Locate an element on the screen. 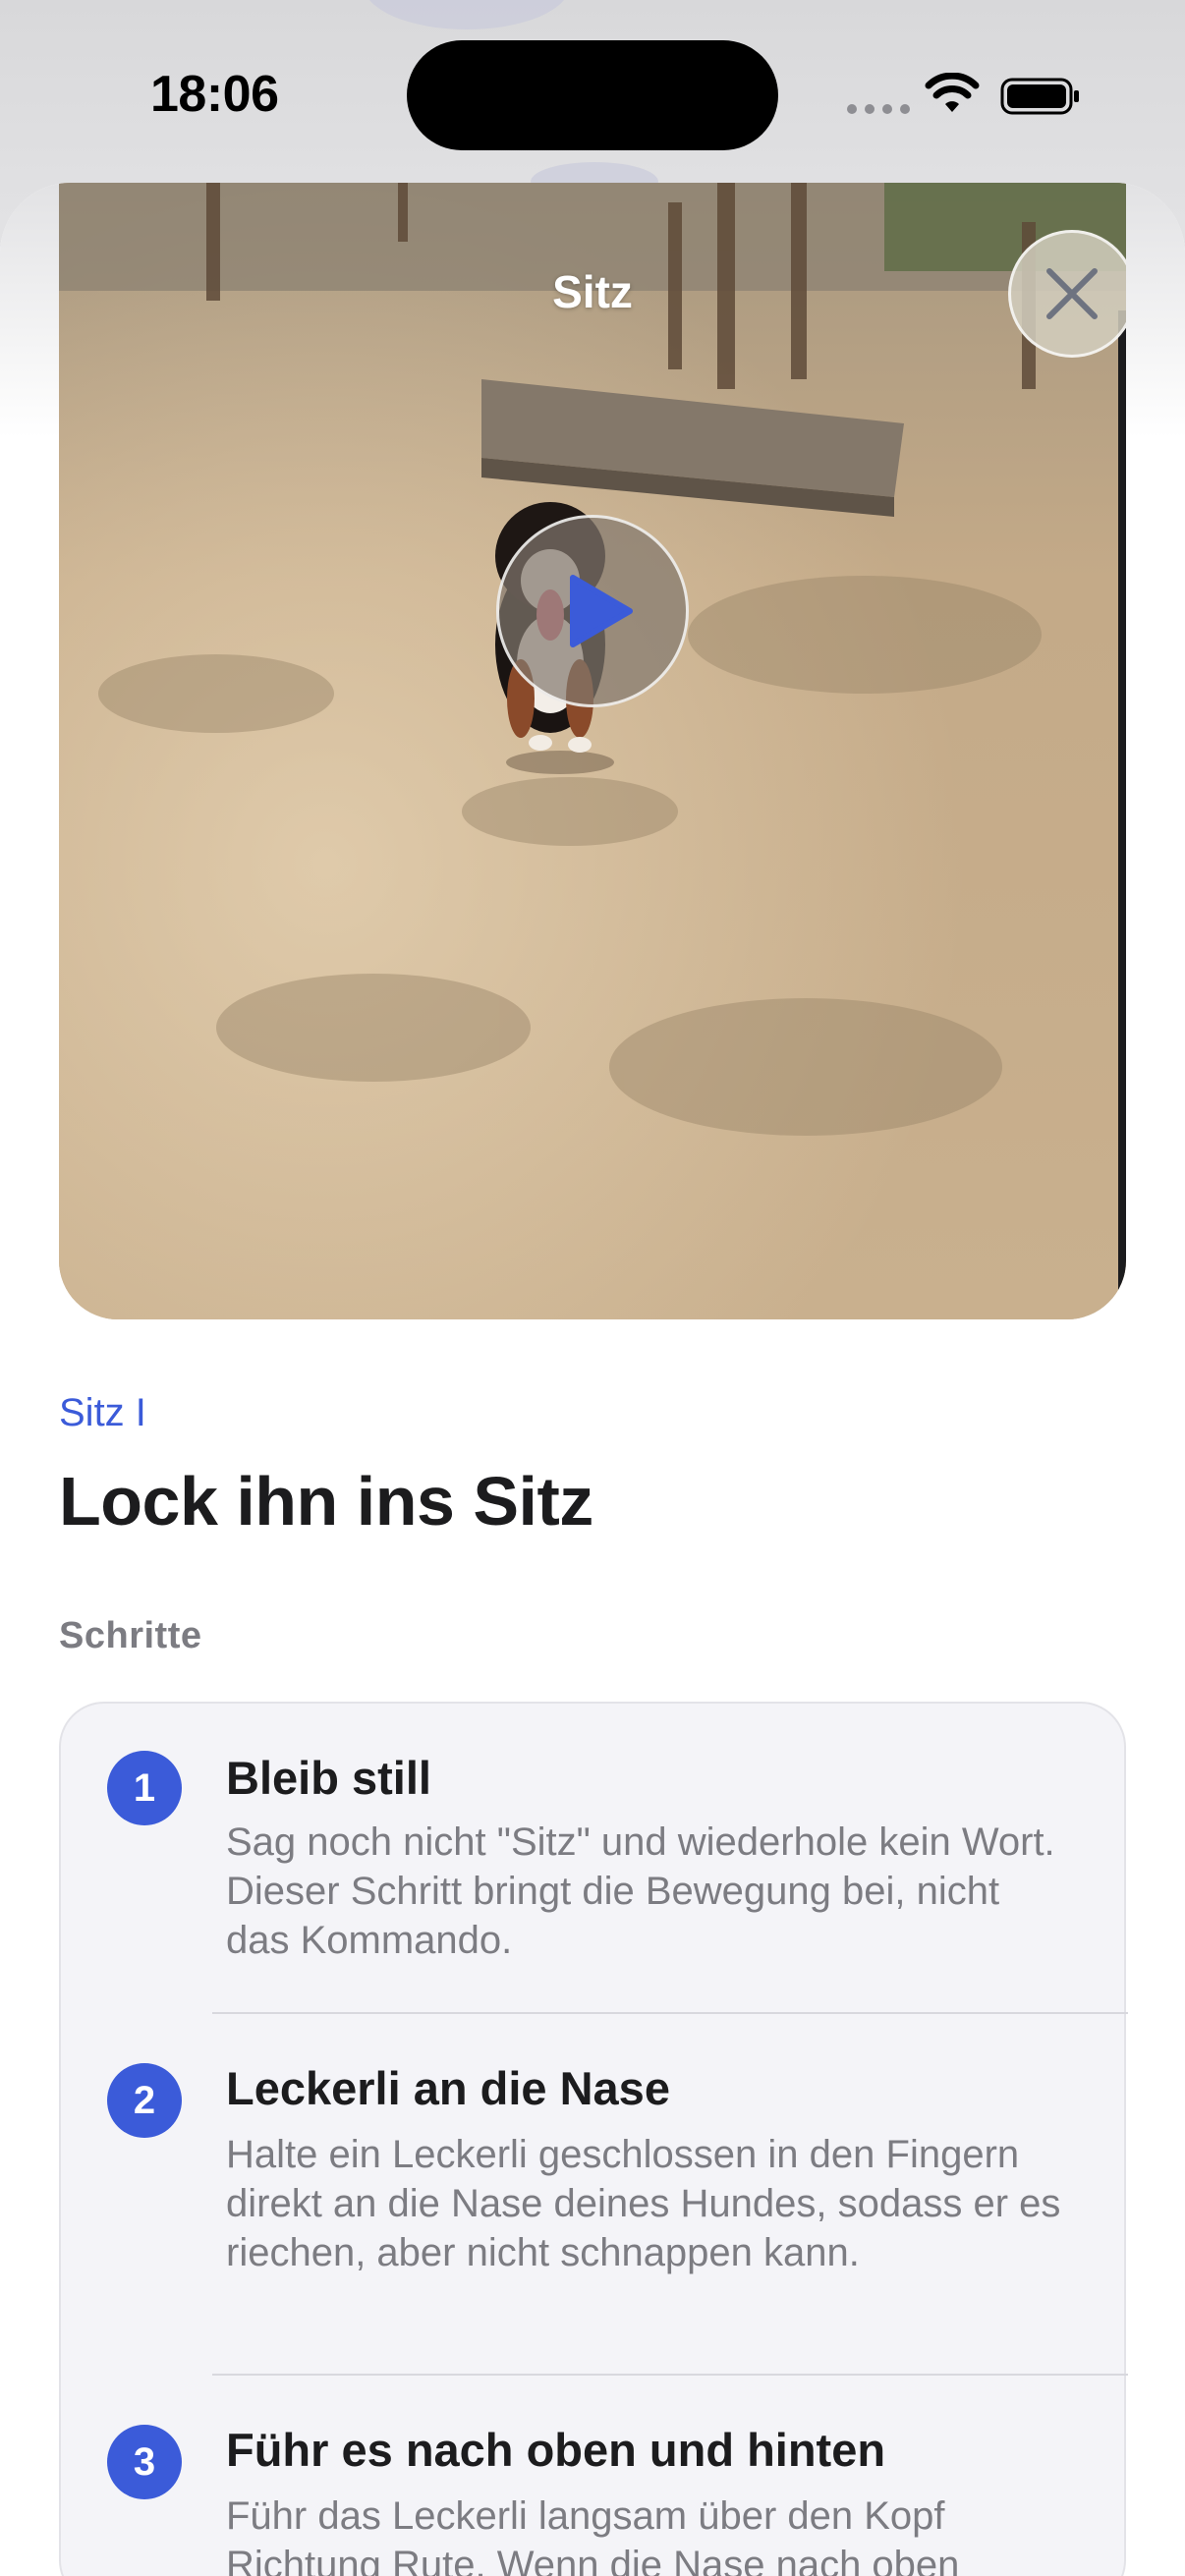  step-number-badge: 3 is located at coordinates (145, 2462).